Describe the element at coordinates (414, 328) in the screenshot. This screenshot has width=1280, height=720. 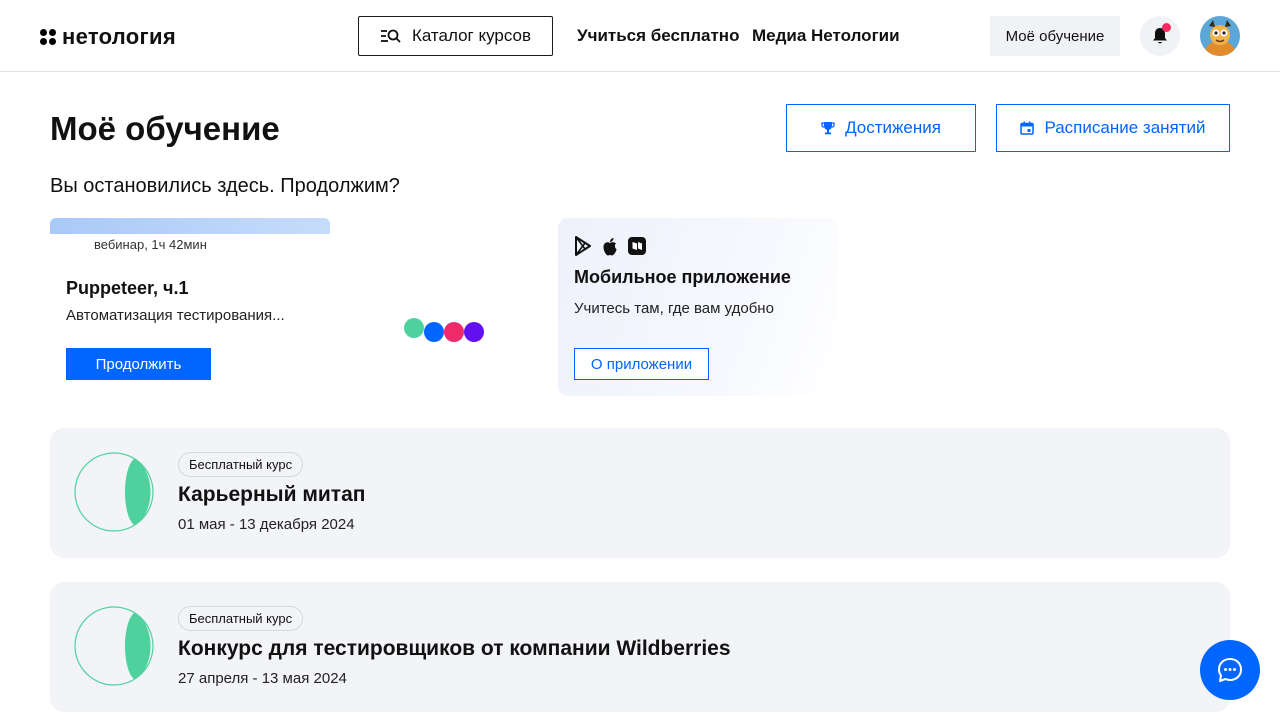
I see `loader-dot-green` at that location.